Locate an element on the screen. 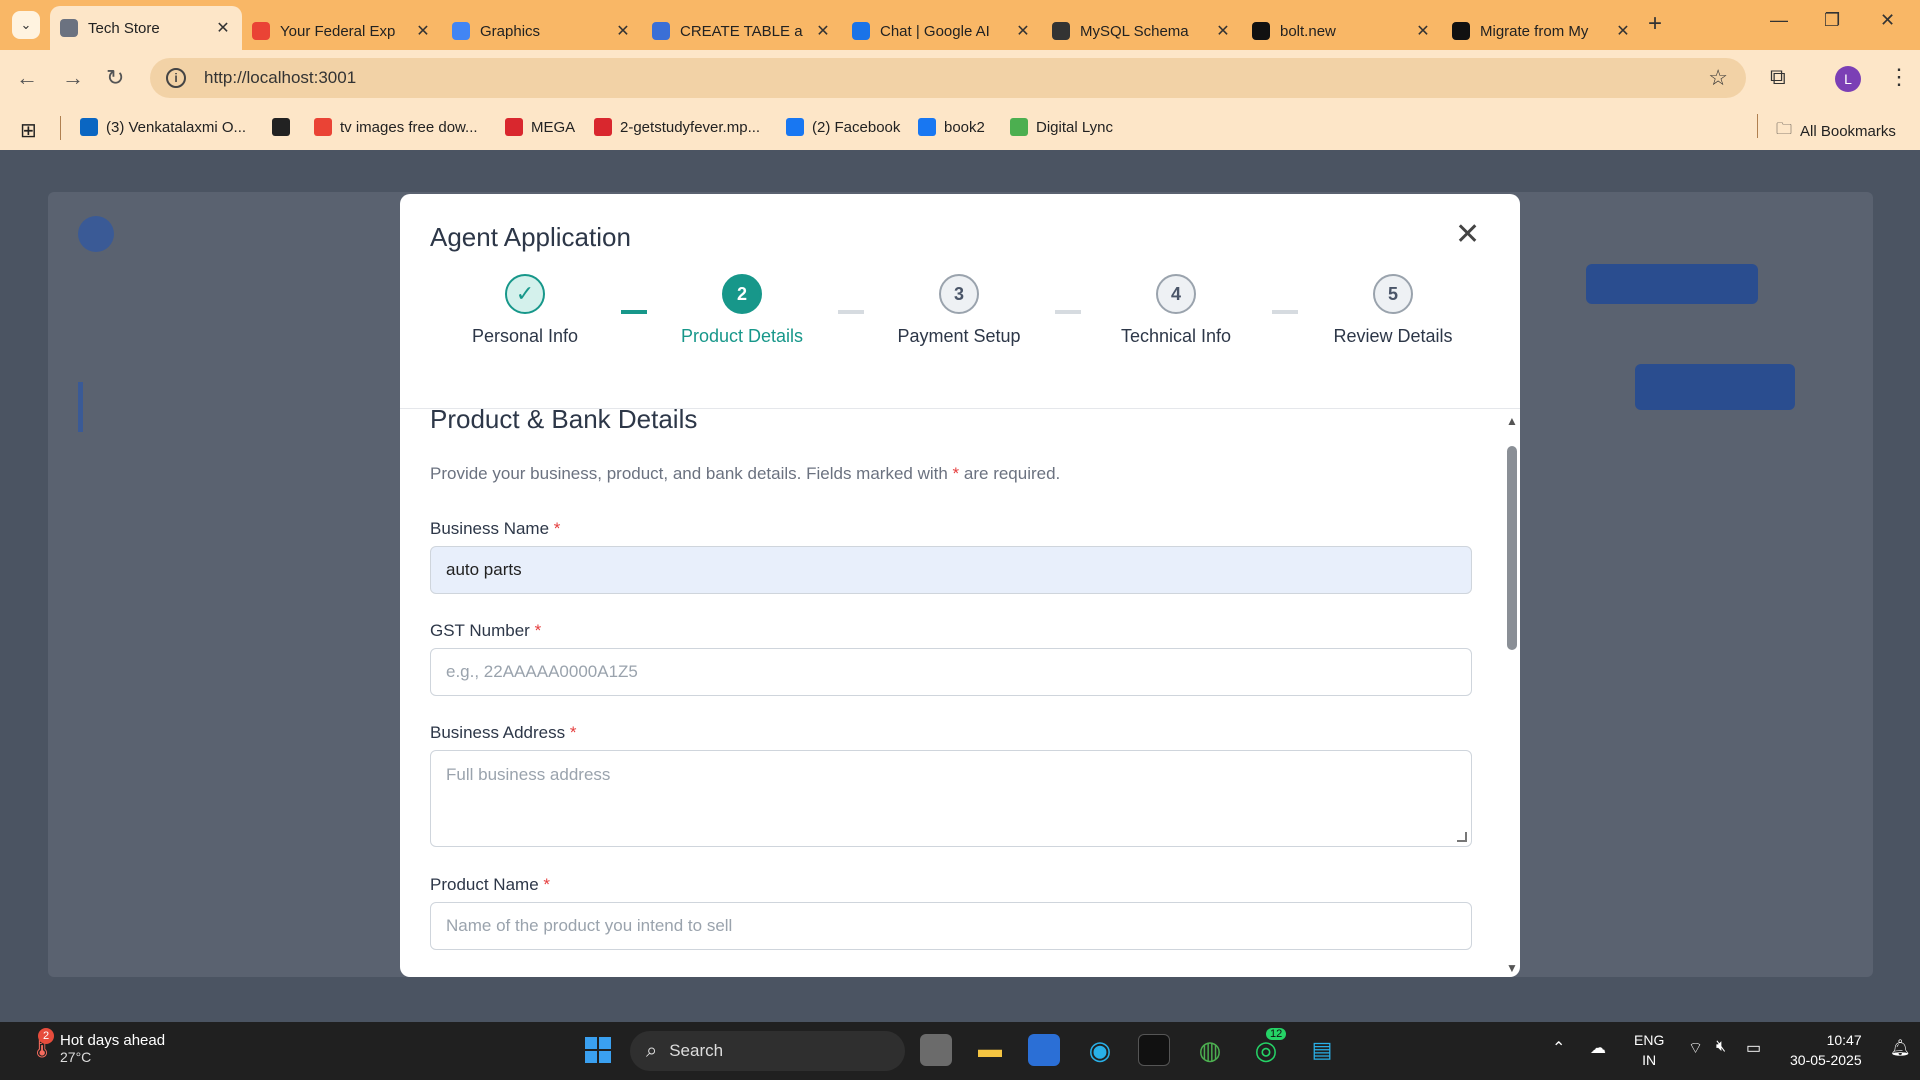  taskbar-search: ⌕ Search is located at coordinates (767, 1051).